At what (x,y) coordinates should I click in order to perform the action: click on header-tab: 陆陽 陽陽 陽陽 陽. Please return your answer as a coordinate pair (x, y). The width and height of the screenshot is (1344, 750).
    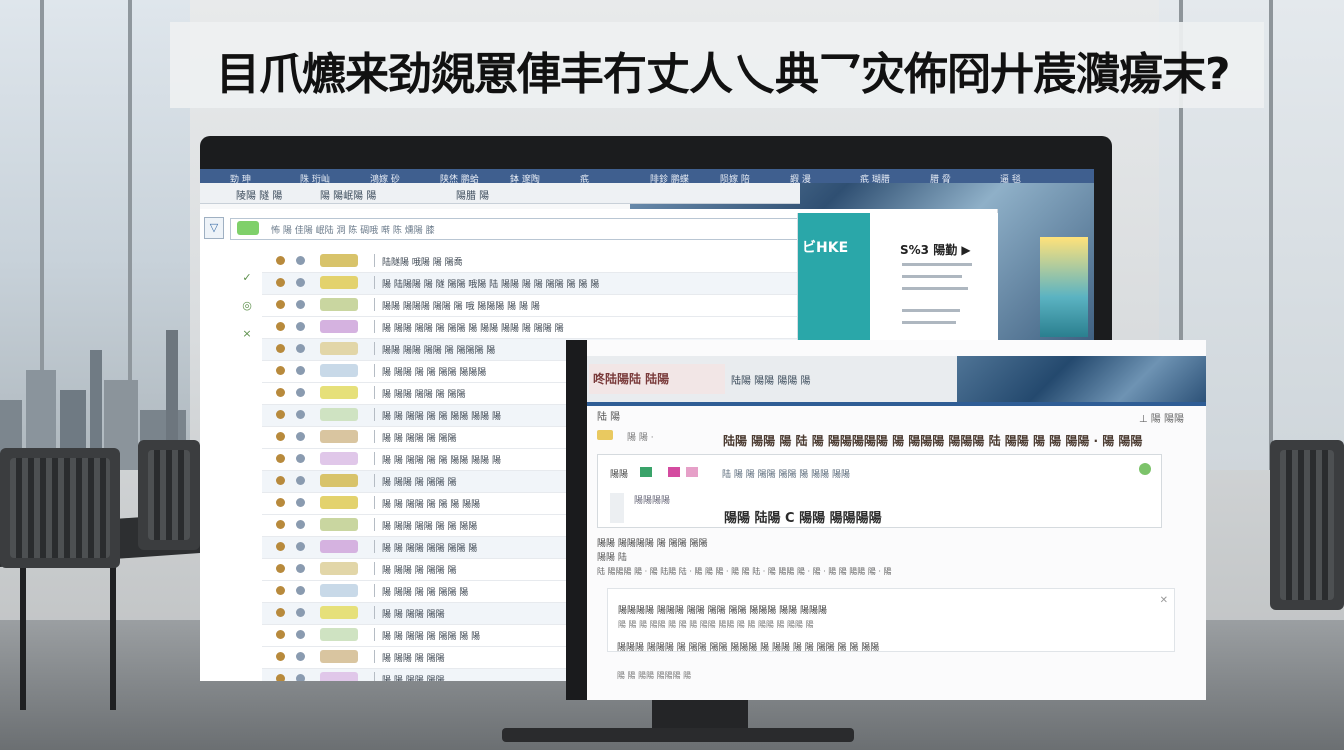
    Looking at the image, I should click on (771, 379).